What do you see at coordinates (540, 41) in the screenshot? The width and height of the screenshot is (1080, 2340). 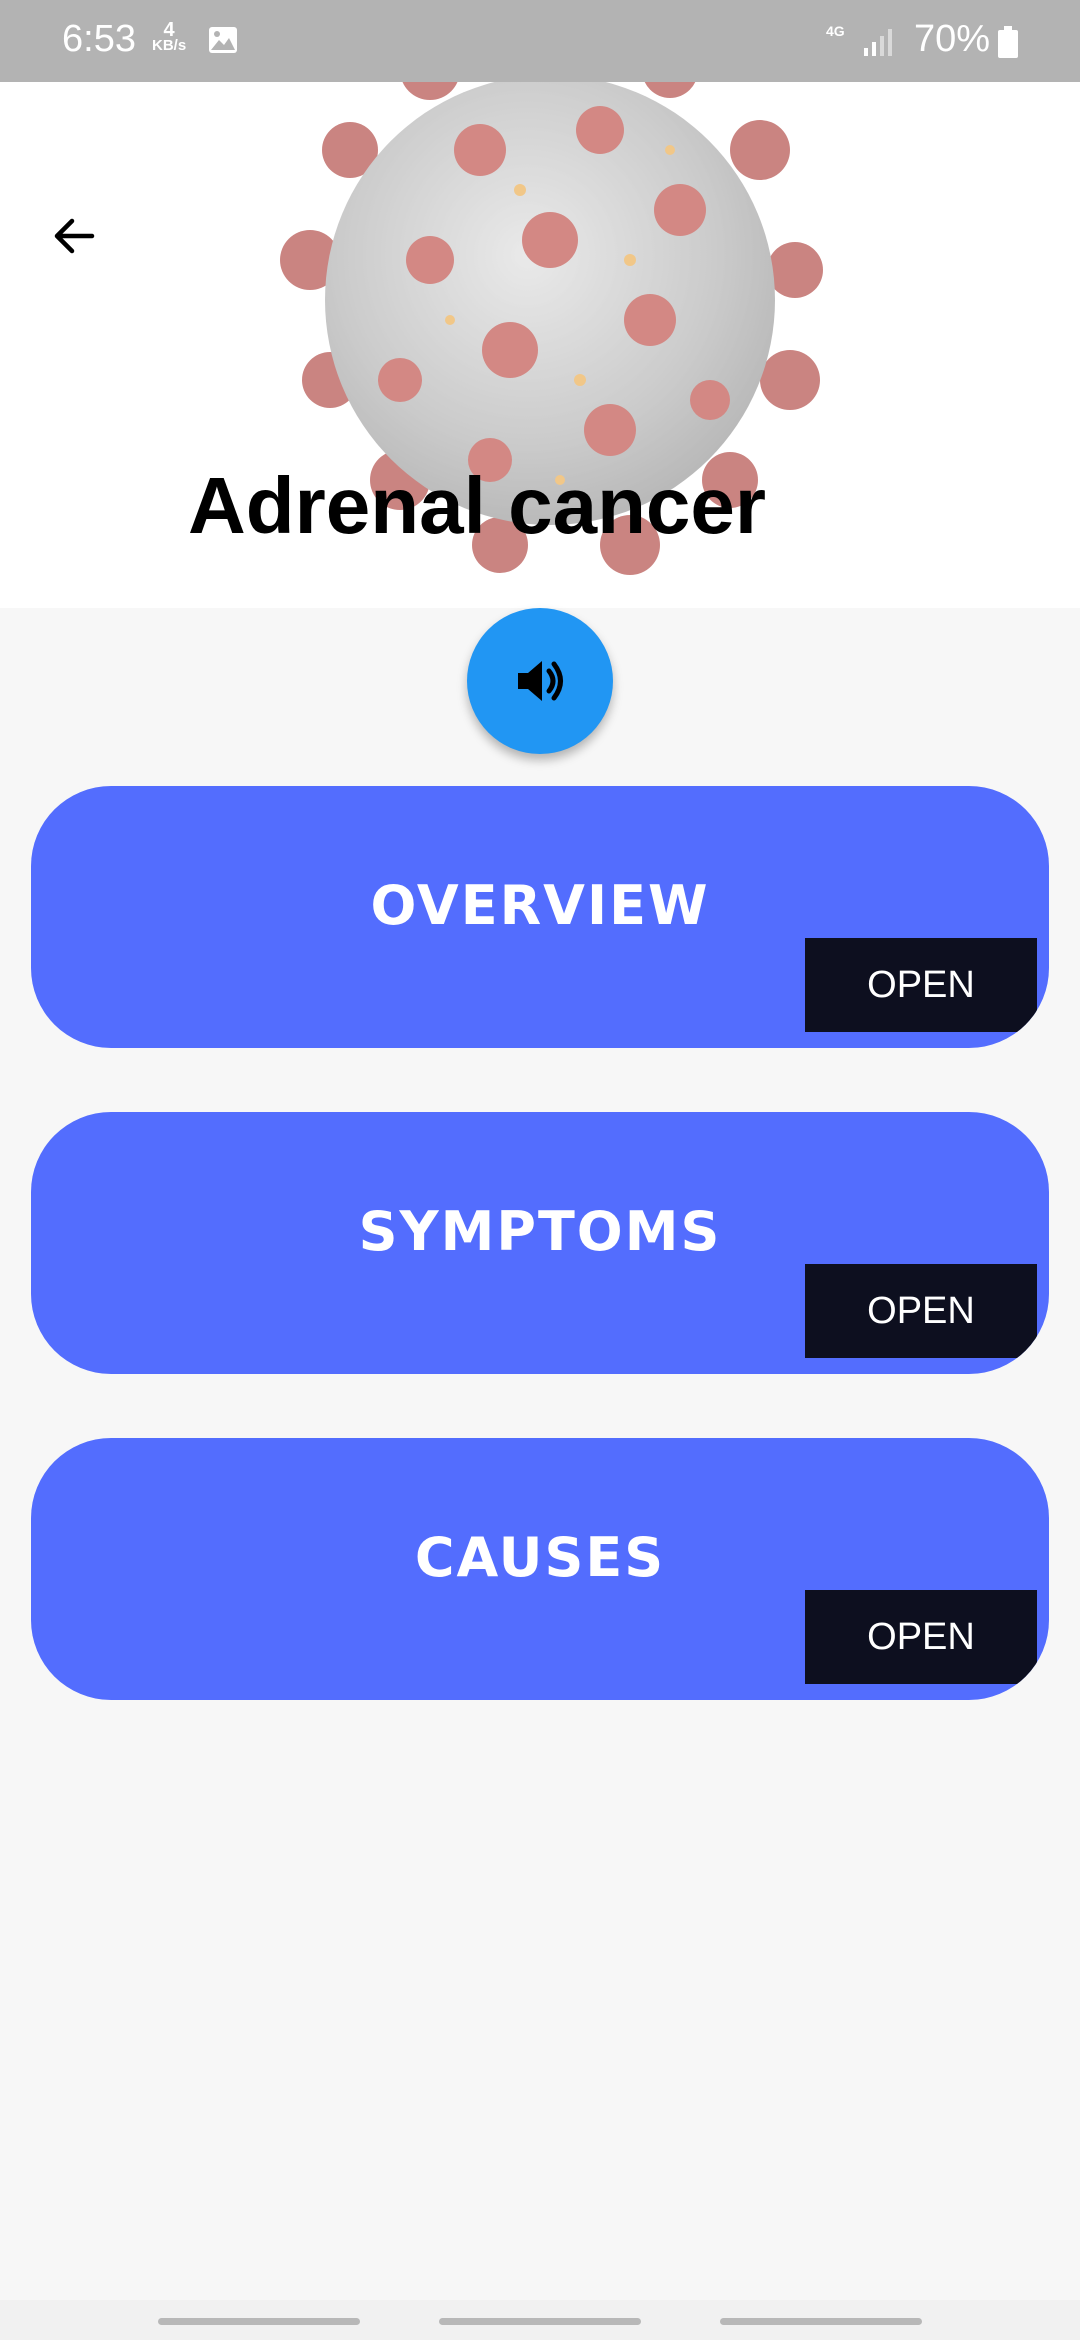 I see `status-bar: 6:53 4 KB/s 4G 70%` at bounding box center [540, 41].